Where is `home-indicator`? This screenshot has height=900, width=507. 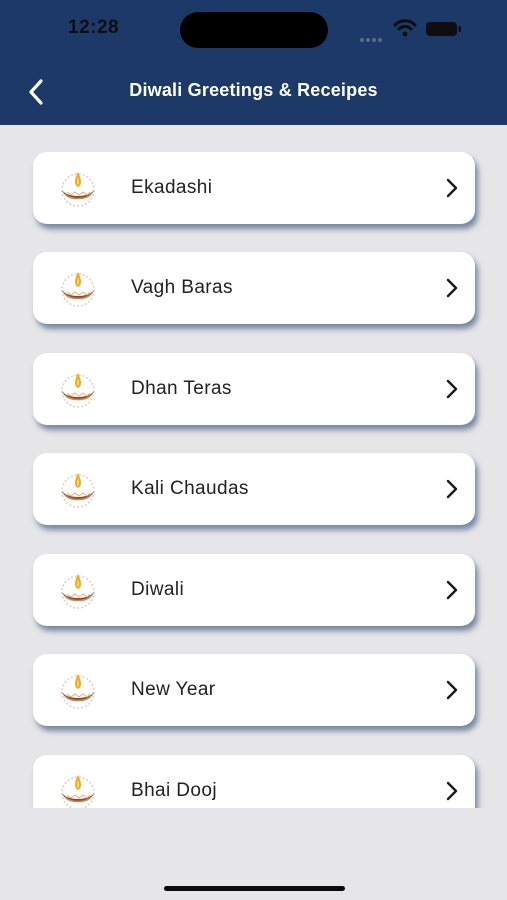
home-indicator is located at coordinates (254, 888).